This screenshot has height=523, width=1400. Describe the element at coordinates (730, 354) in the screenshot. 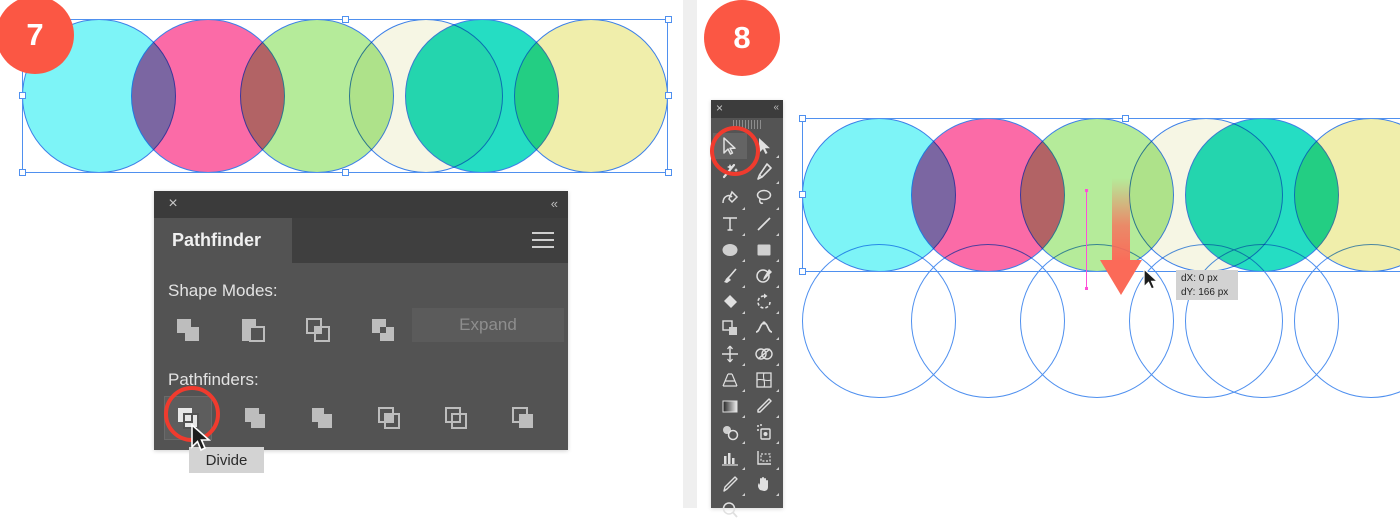

I see `free-transform-tool` at that location.